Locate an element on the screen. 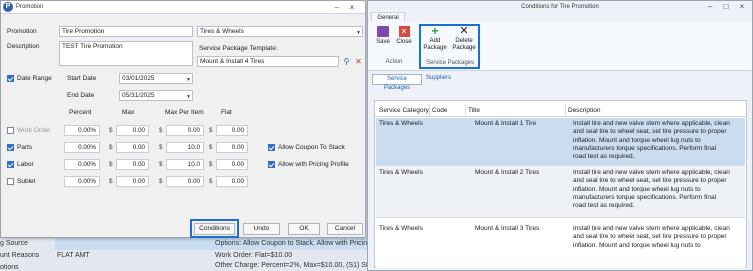 Image resolution: width=753 pixels, height=271 pixels. promotion-label: Promotion is located at coordinates (22, 31).